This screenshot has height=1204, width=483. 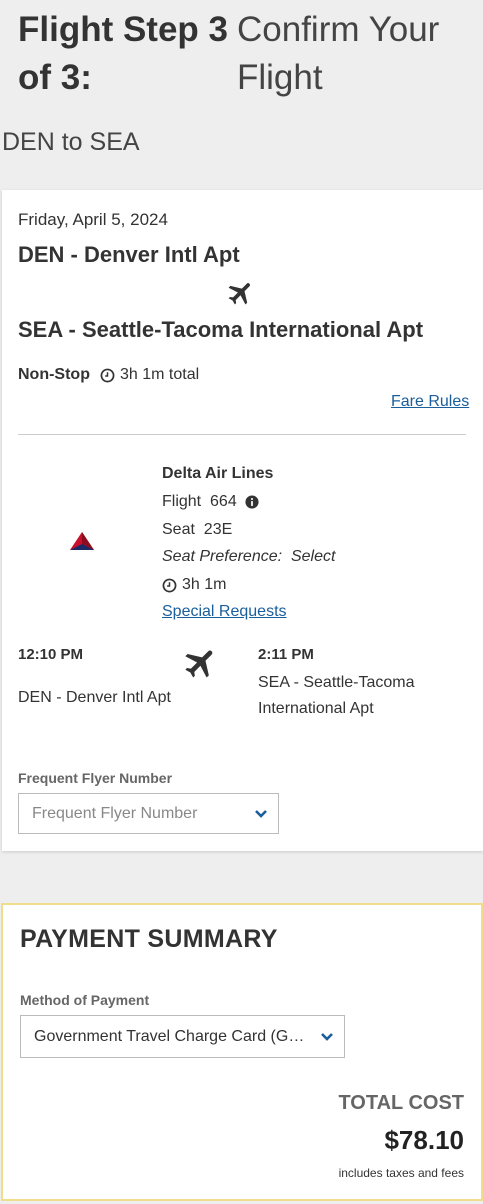 I want to click on stops-label: Non-Stop, so click(x=54, y=374).